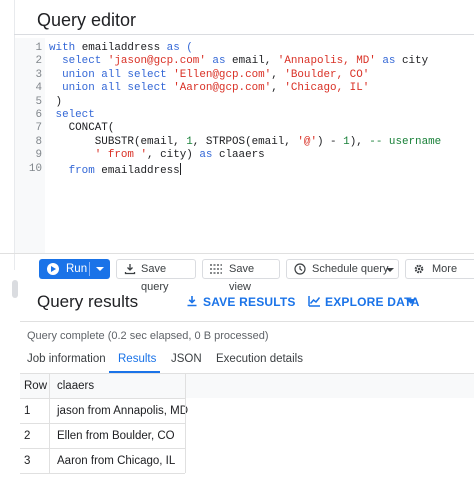  I want to click on column-header-claaers: claaers, so click(76, 386).